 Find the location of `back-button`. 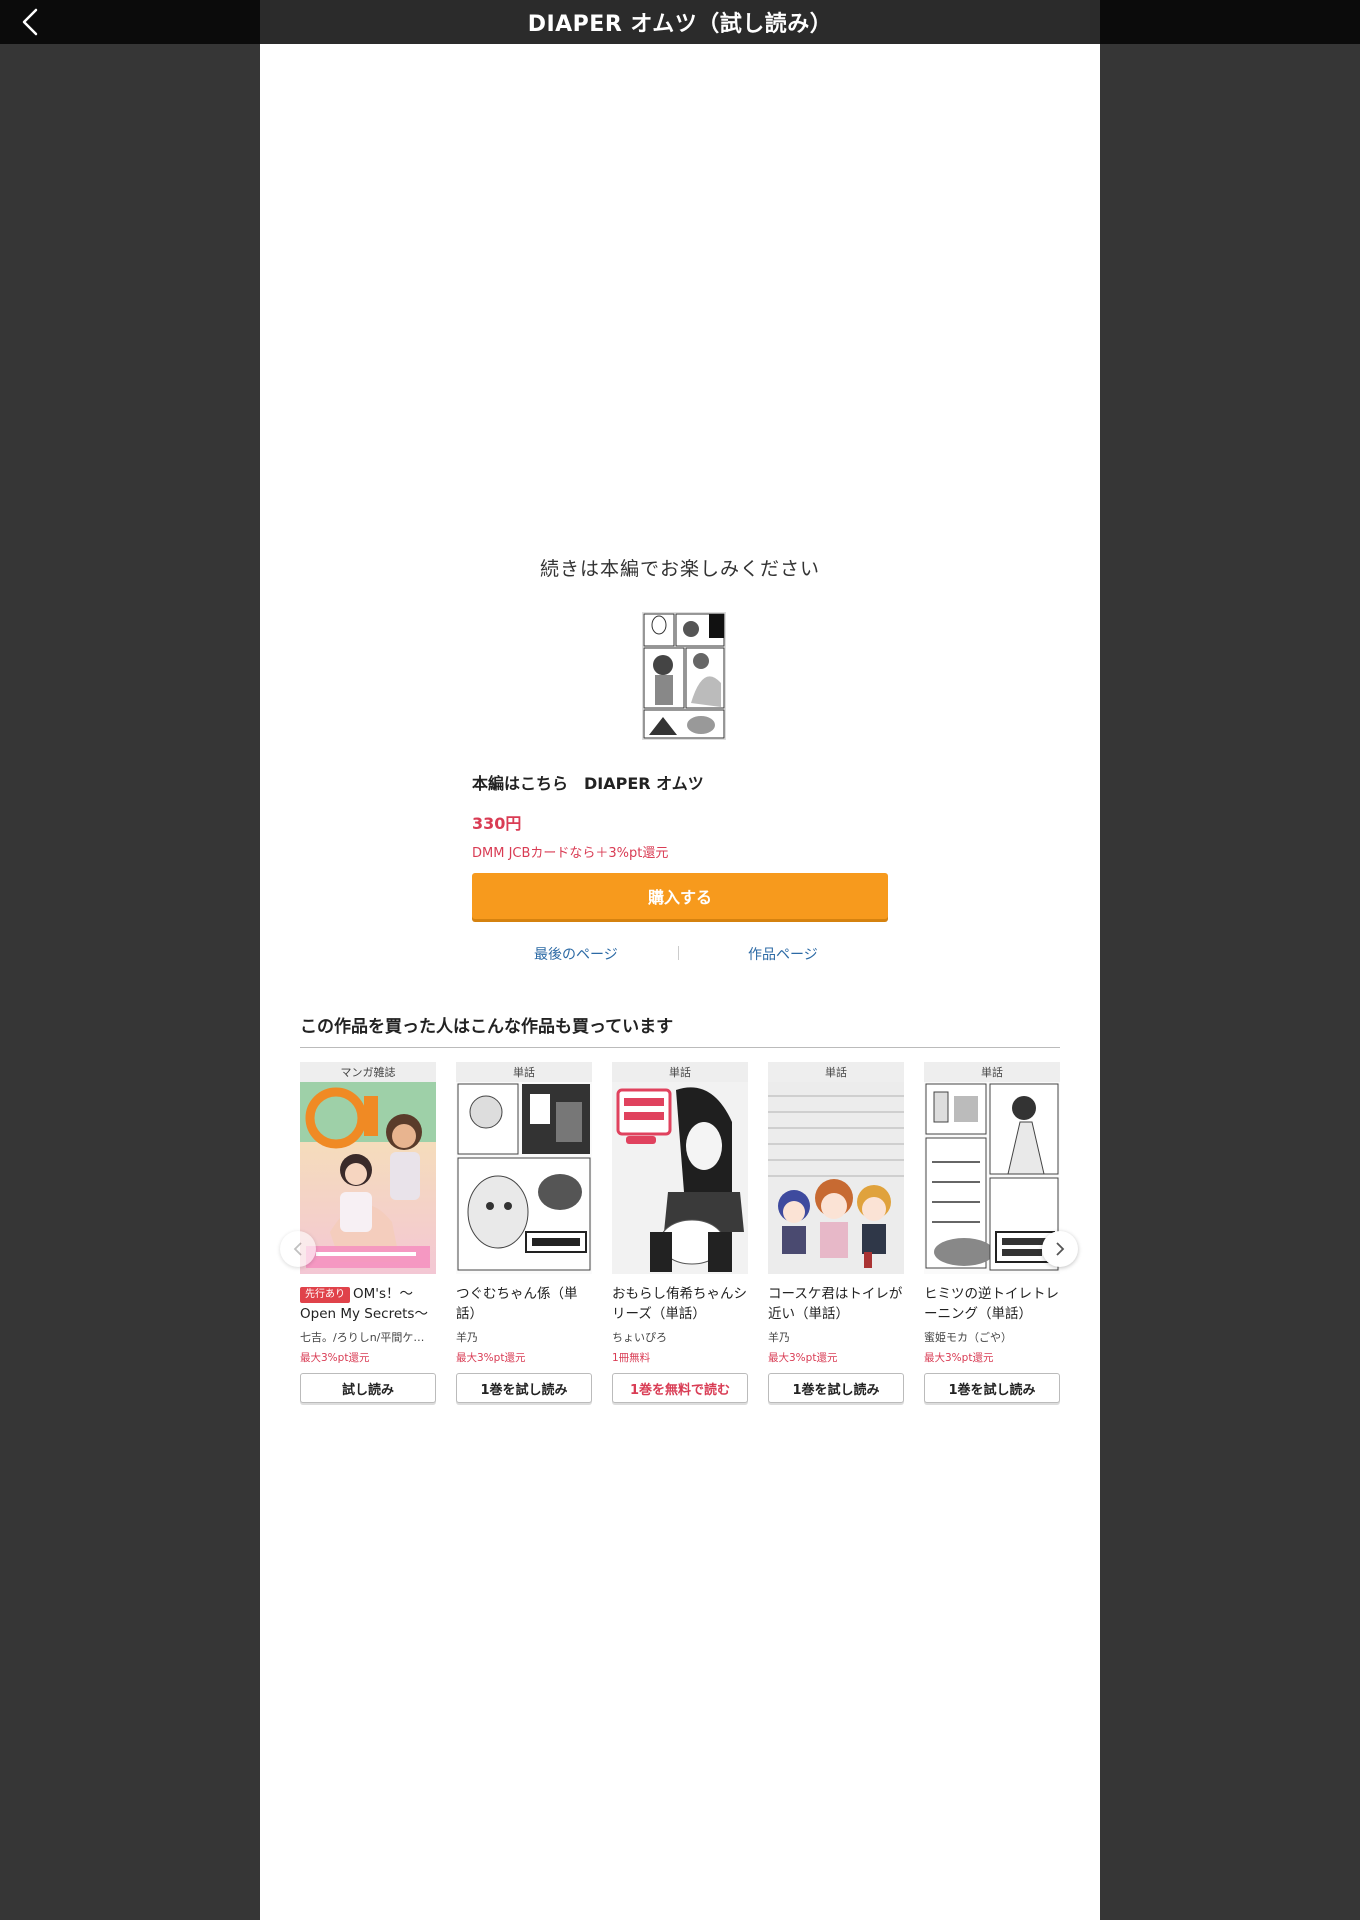

back-button is located at coordinates (32, 22).